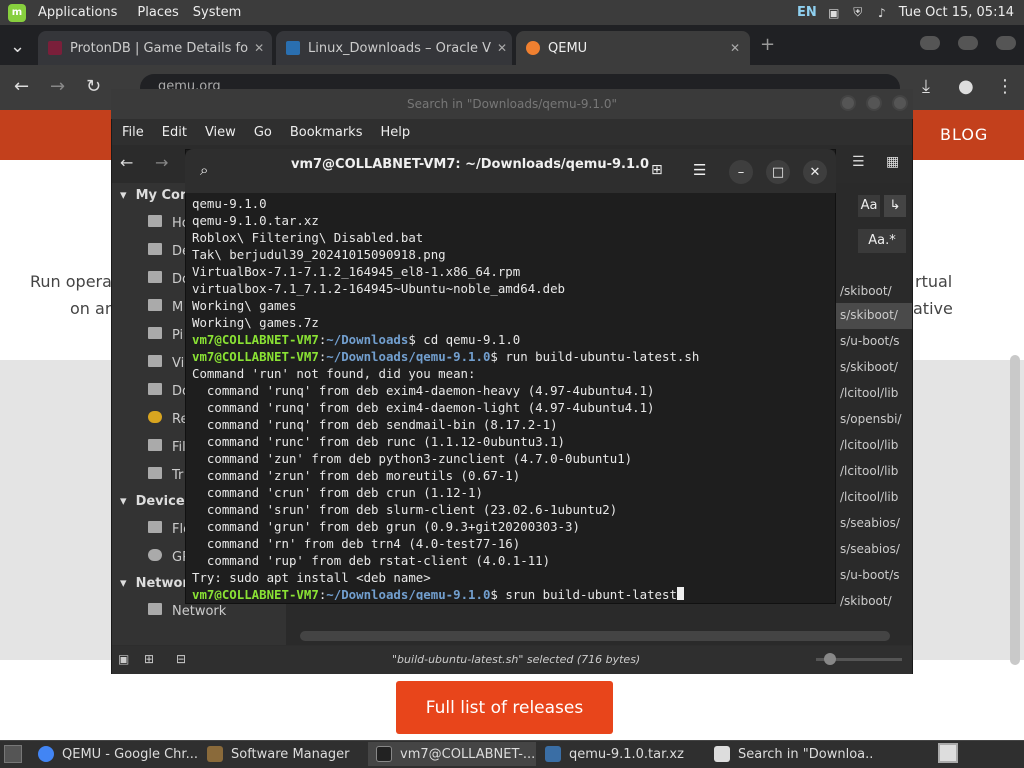 This screenshot has height=768, width=1024. What do you see at coordinates (966, 86) in the screenshot?
I see `profile-icon: ●` at bounding box center [966, 86].